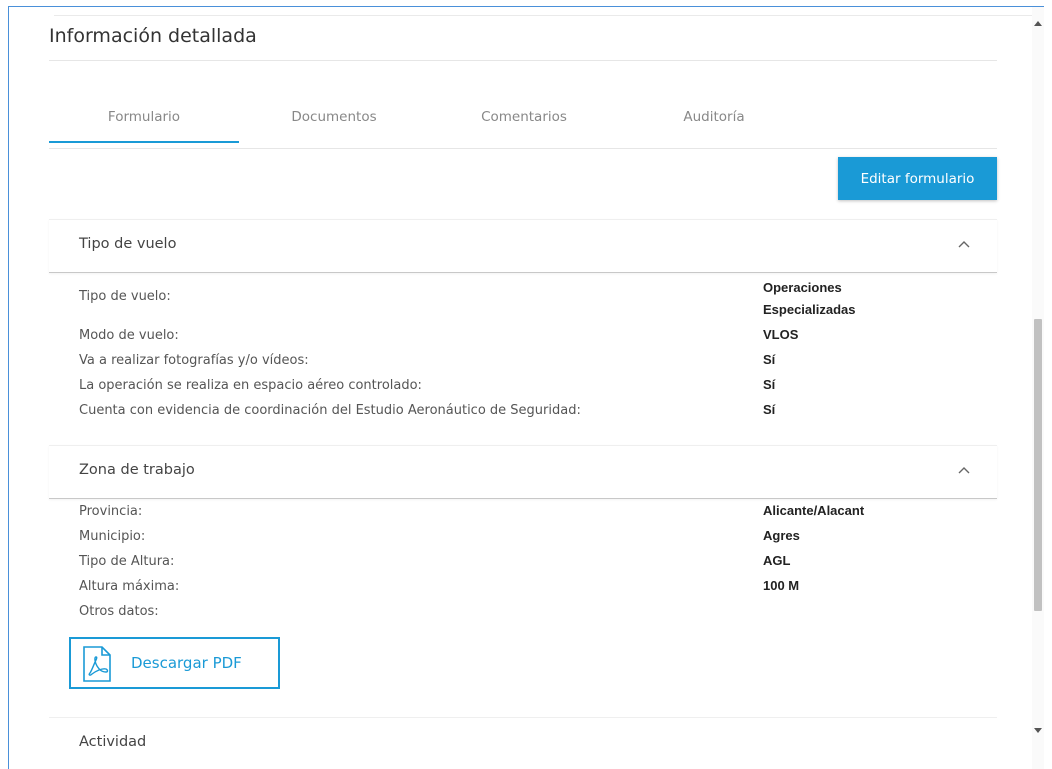 The image size is (1052, 769). What do you see at coordinates (129, 586) in the screenshot?
I see `field-label: Altura máxima:` at bounding box center [129, 586].